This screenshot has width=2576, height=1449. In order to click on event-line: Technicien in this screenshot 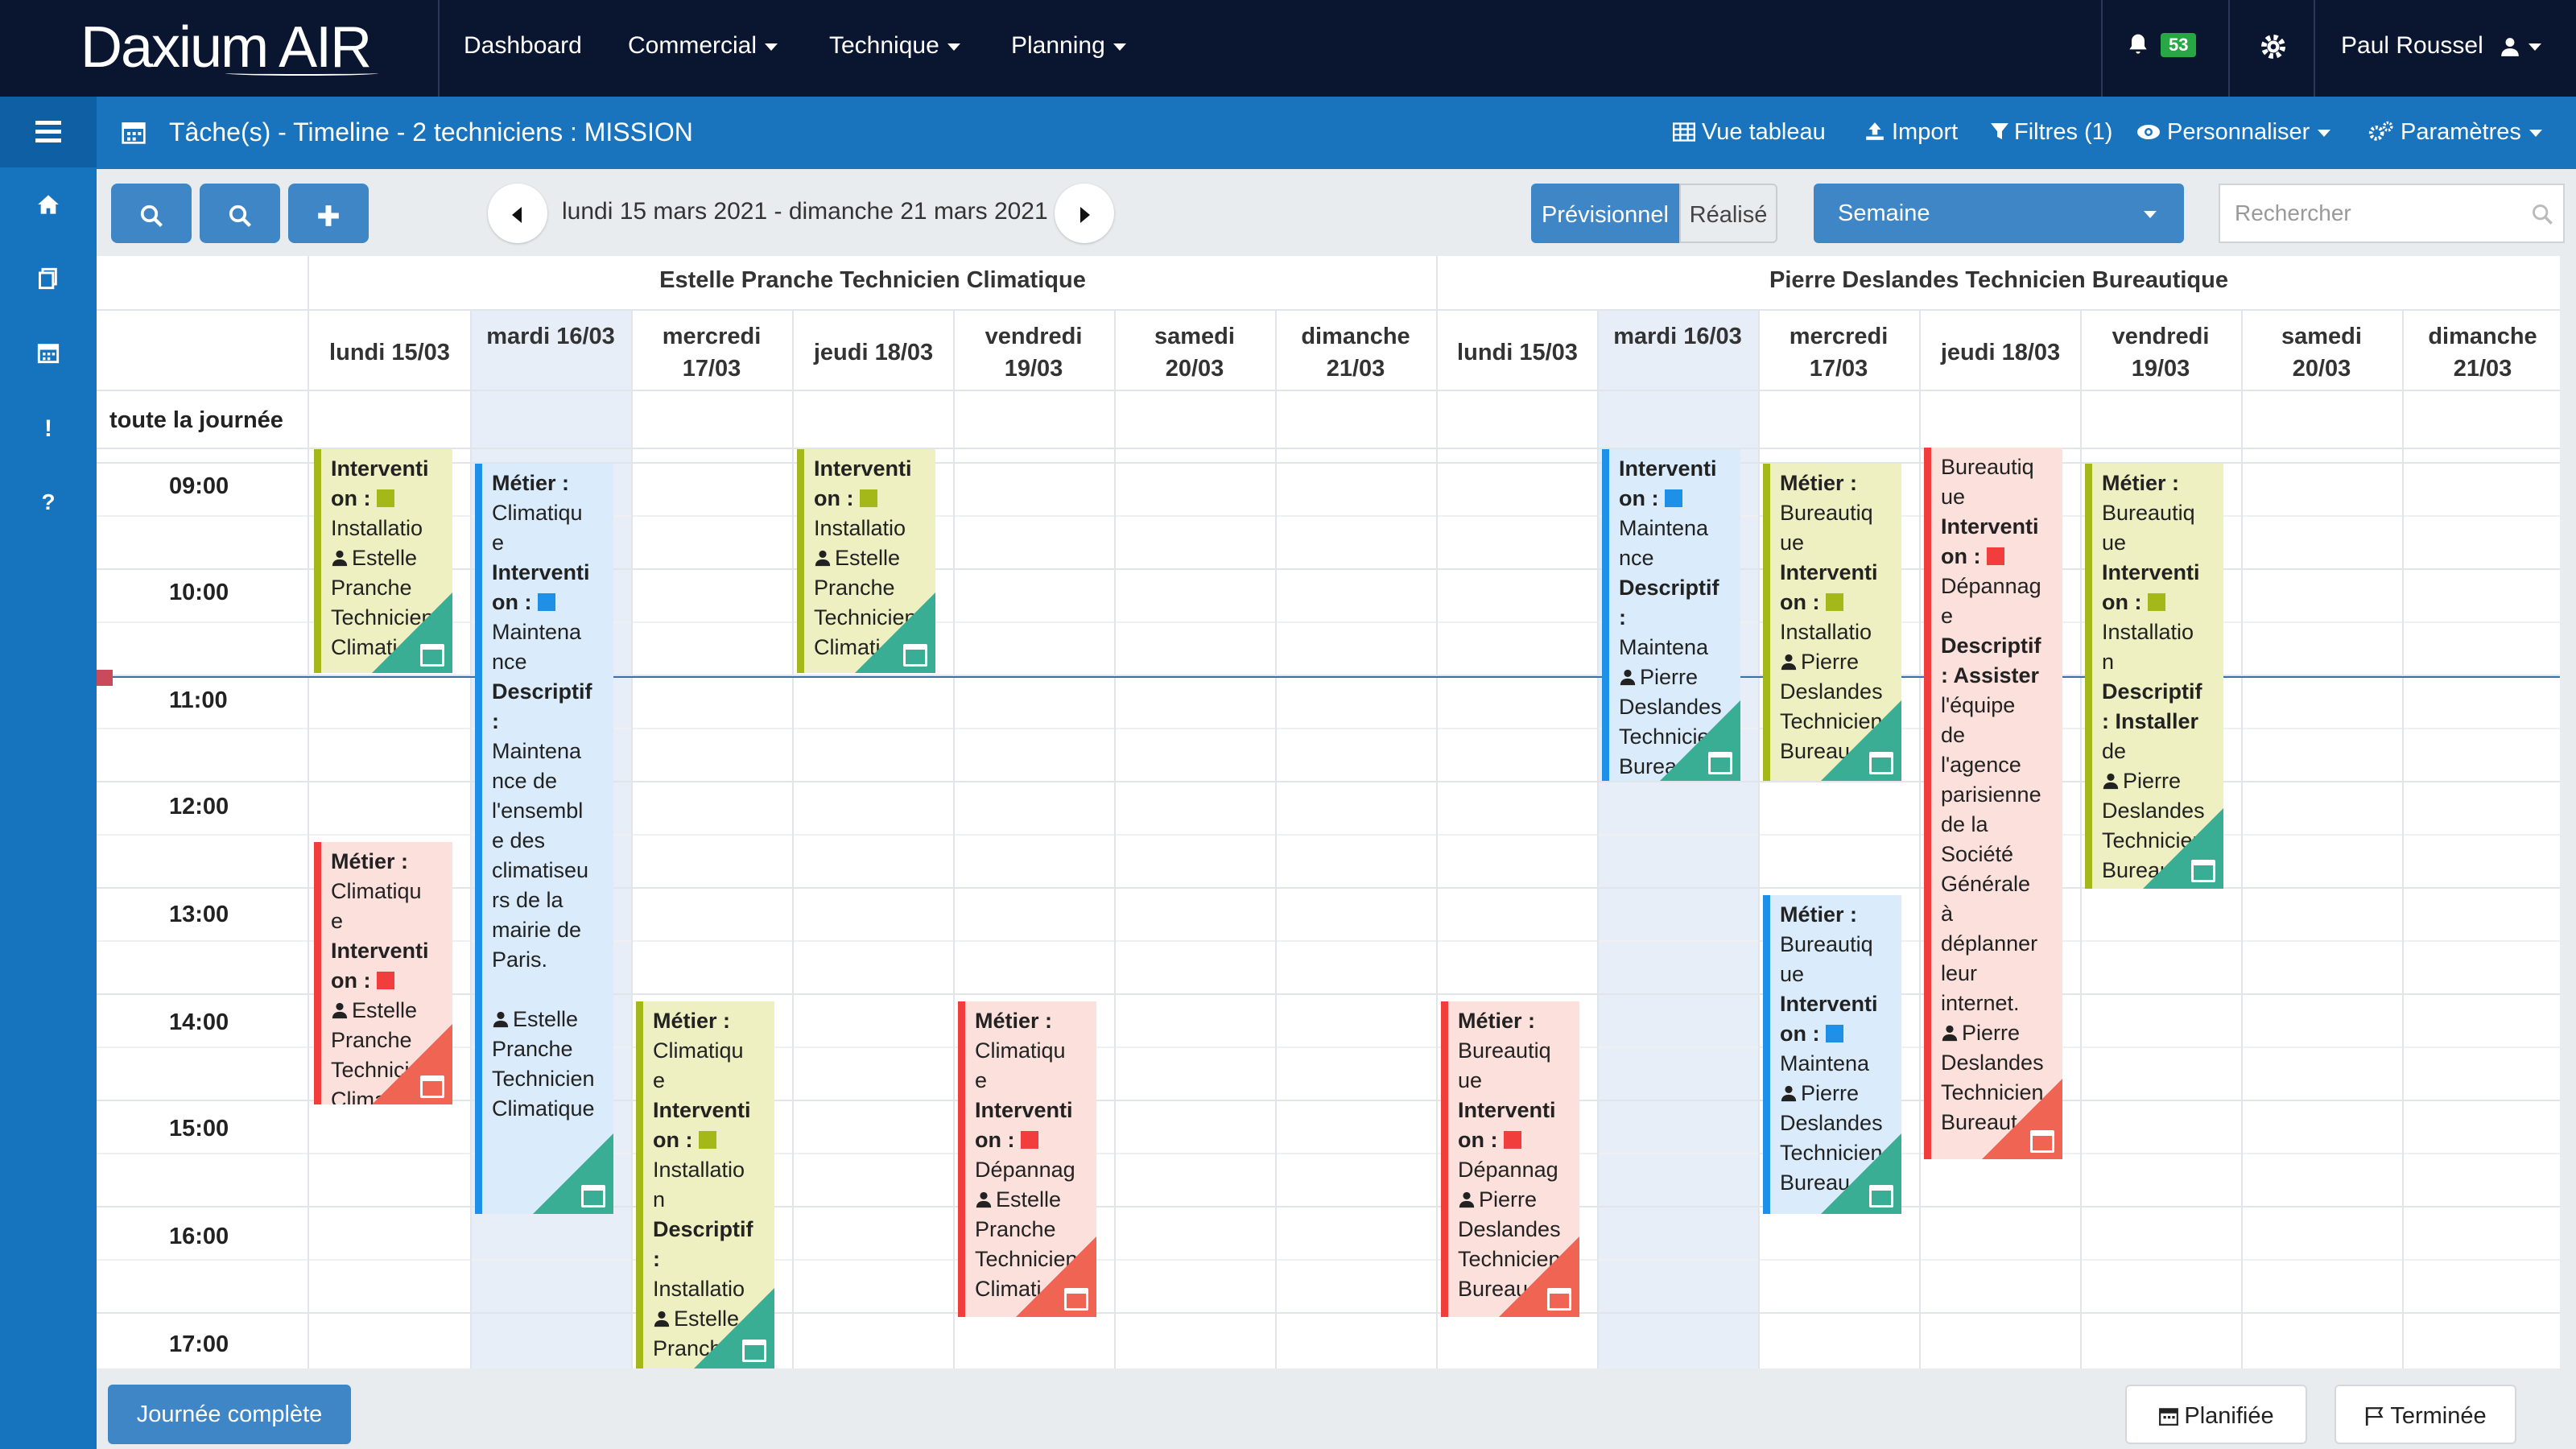, I will do `click(543, 1079)`.